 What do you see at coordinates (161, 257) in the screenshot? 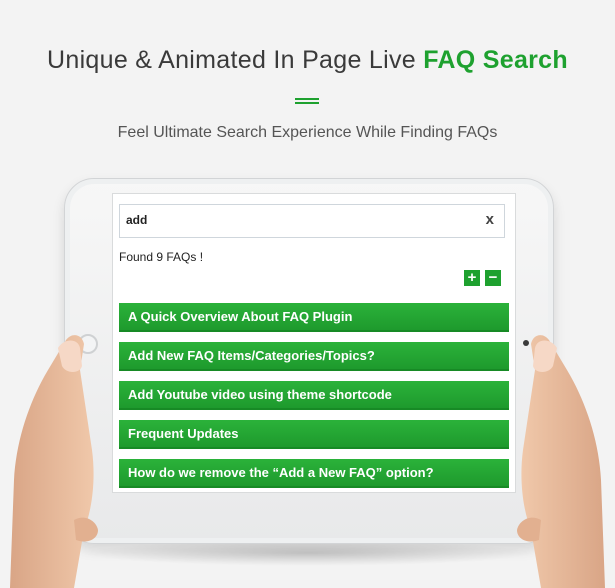
I see `results-count: Found 9 FAQs !` at bounding box center [161, 257].